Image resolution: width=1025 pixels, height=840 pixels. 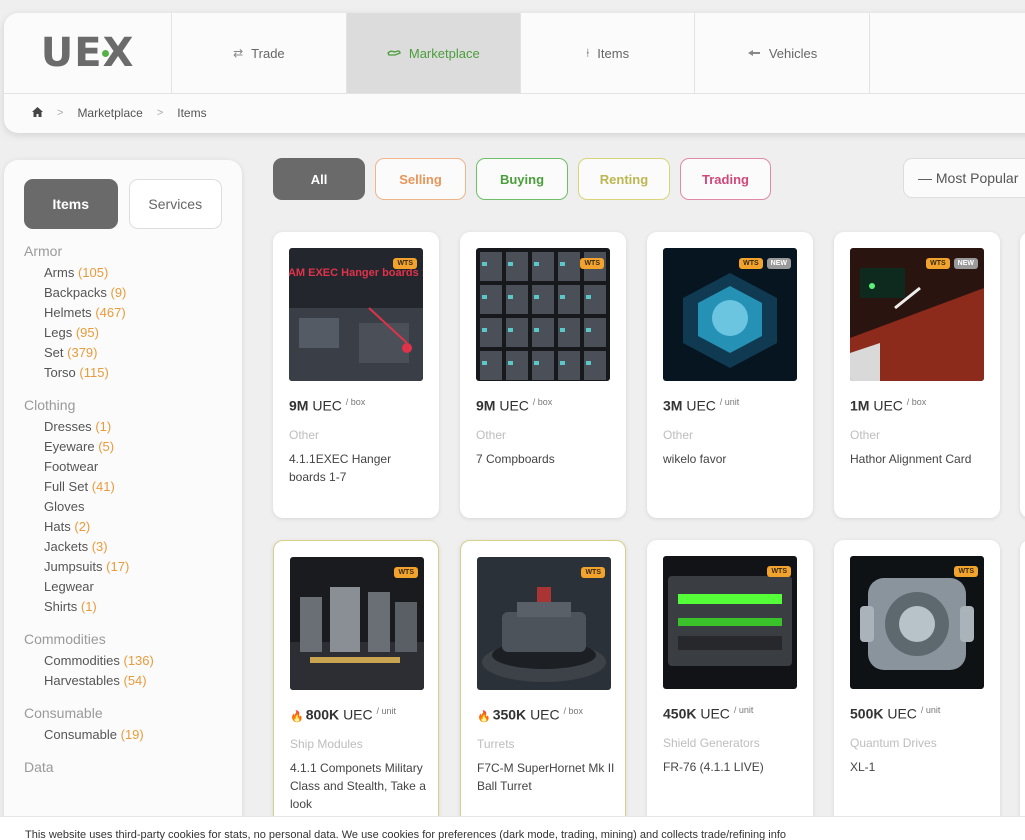 I want to click on listing-title: FR-76 (4.1.1 LIVE), so click(x=733, y=767).